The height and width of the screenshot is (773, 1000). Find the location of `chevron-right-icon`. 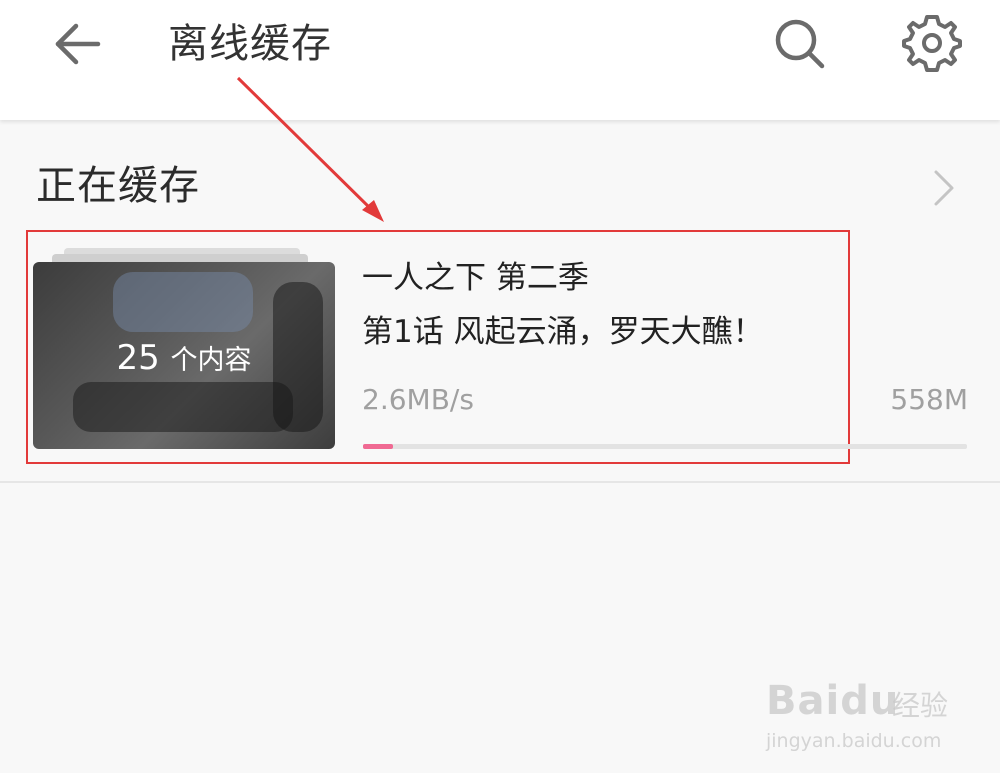

chevron-right-icon is located at coordinates (944, 188).